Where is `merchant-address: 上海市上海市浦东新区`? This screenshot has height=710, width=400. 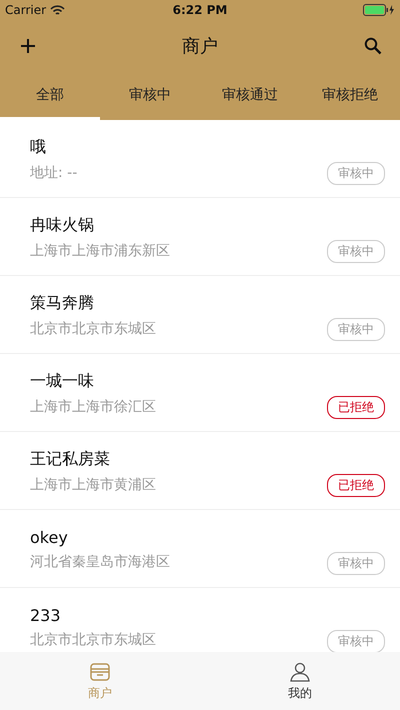 merchant-address: 上海市上海市浦东新区 is located at coordinates (100, 251).